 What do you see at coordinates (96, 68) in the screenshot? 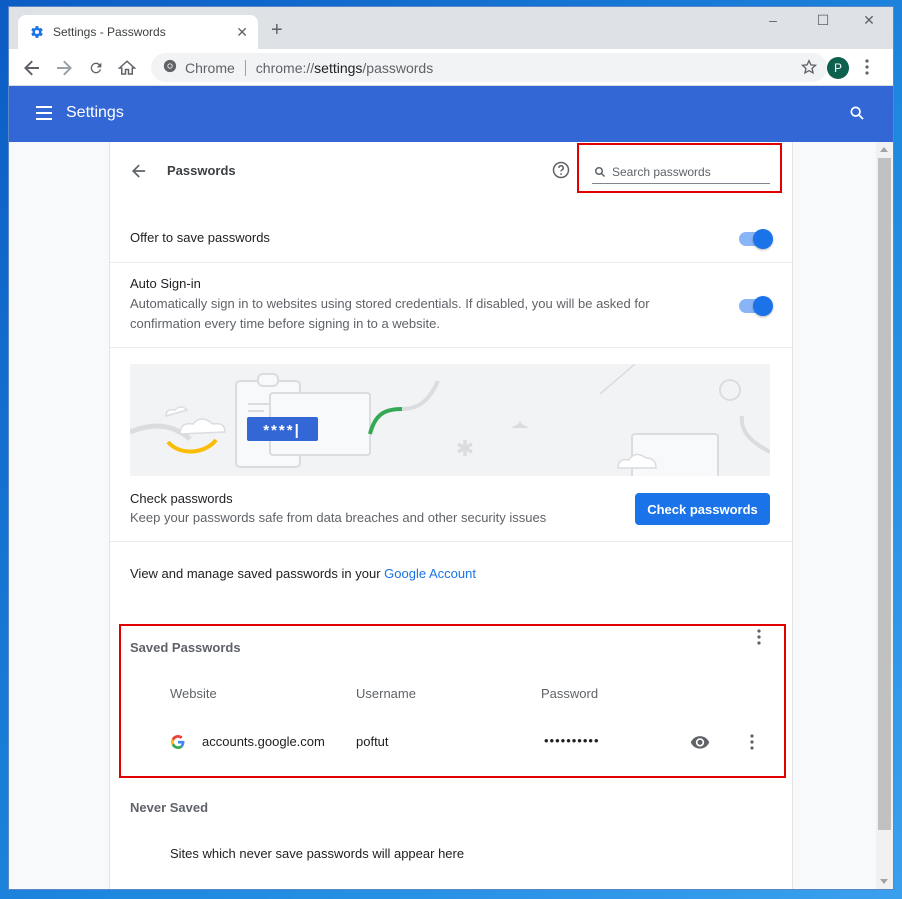
I see `reload-icon` at bounding box center [96, 68].